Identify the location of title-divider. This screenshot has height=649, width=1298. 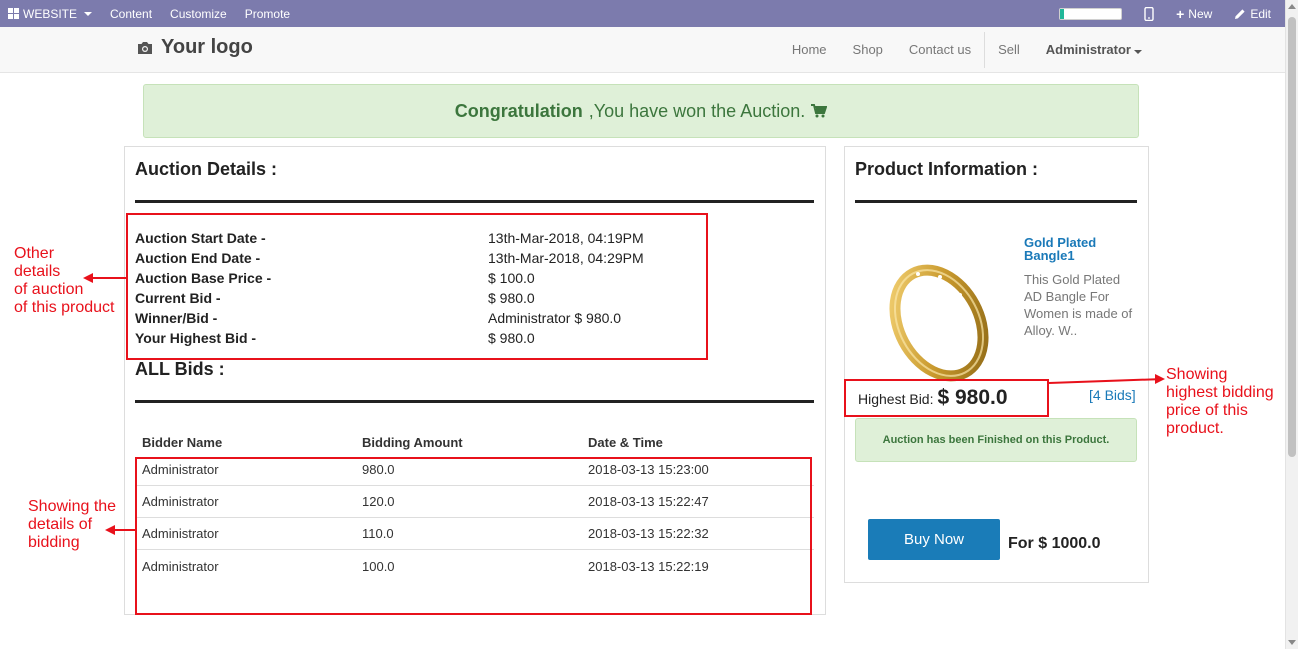
(474, 201).